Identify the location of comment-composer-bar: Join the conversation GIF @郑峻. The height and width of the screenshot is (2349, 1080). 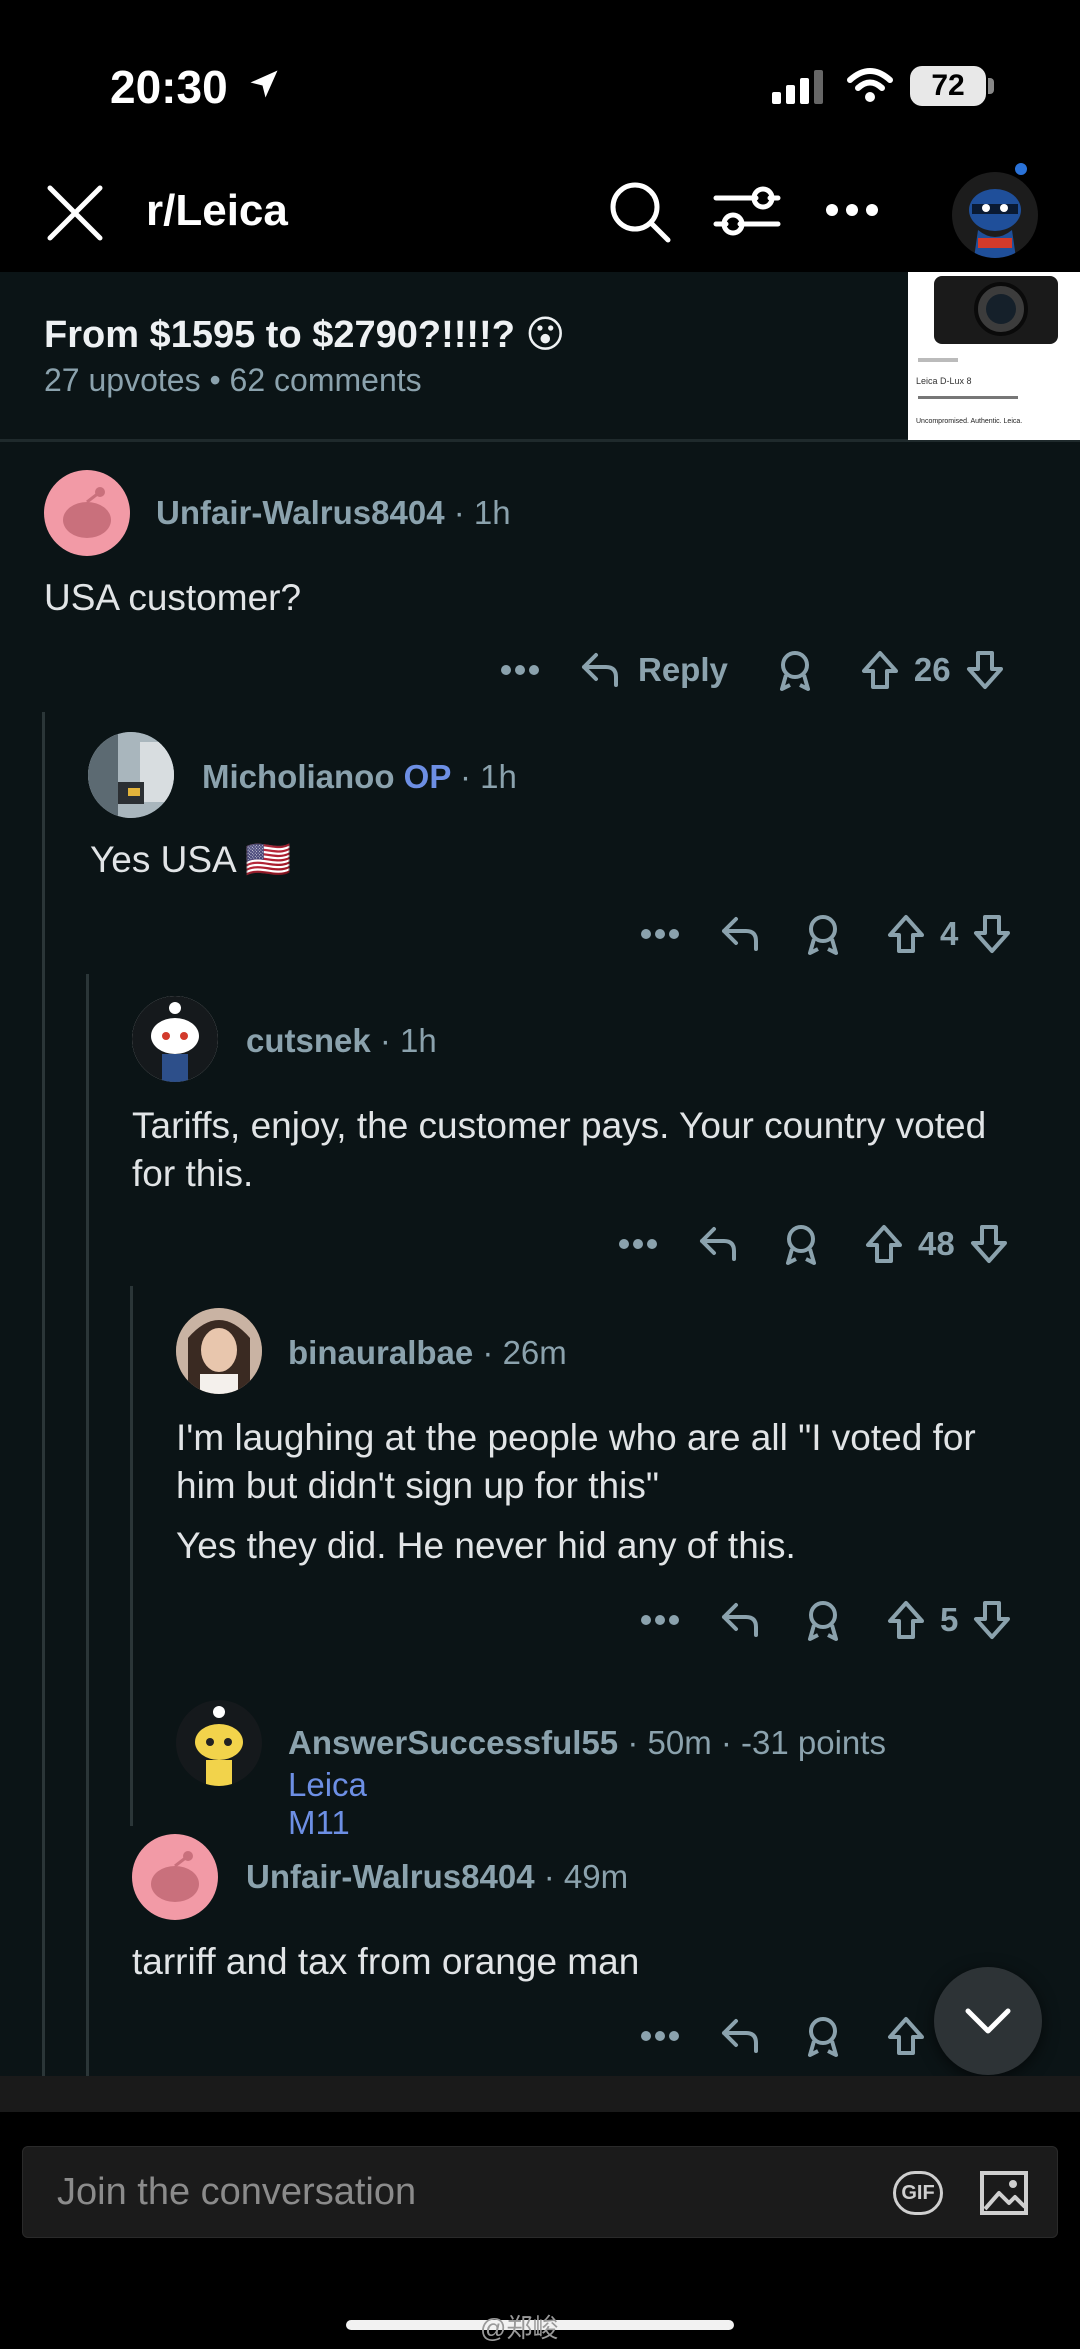
(540, 2212).